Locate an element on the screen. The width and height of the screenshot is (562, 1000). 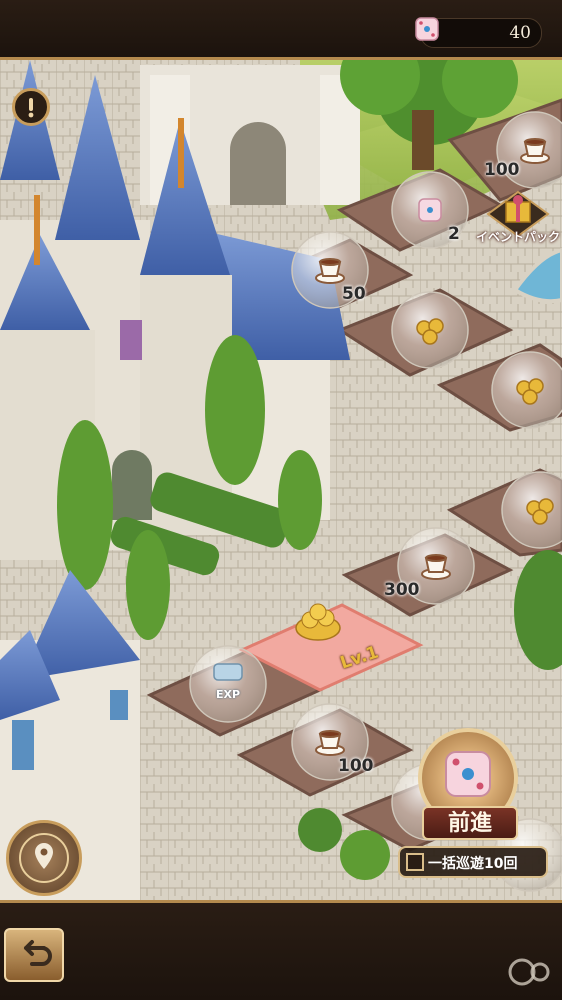
back-arrow-icon is located at coordinates (38, 953).